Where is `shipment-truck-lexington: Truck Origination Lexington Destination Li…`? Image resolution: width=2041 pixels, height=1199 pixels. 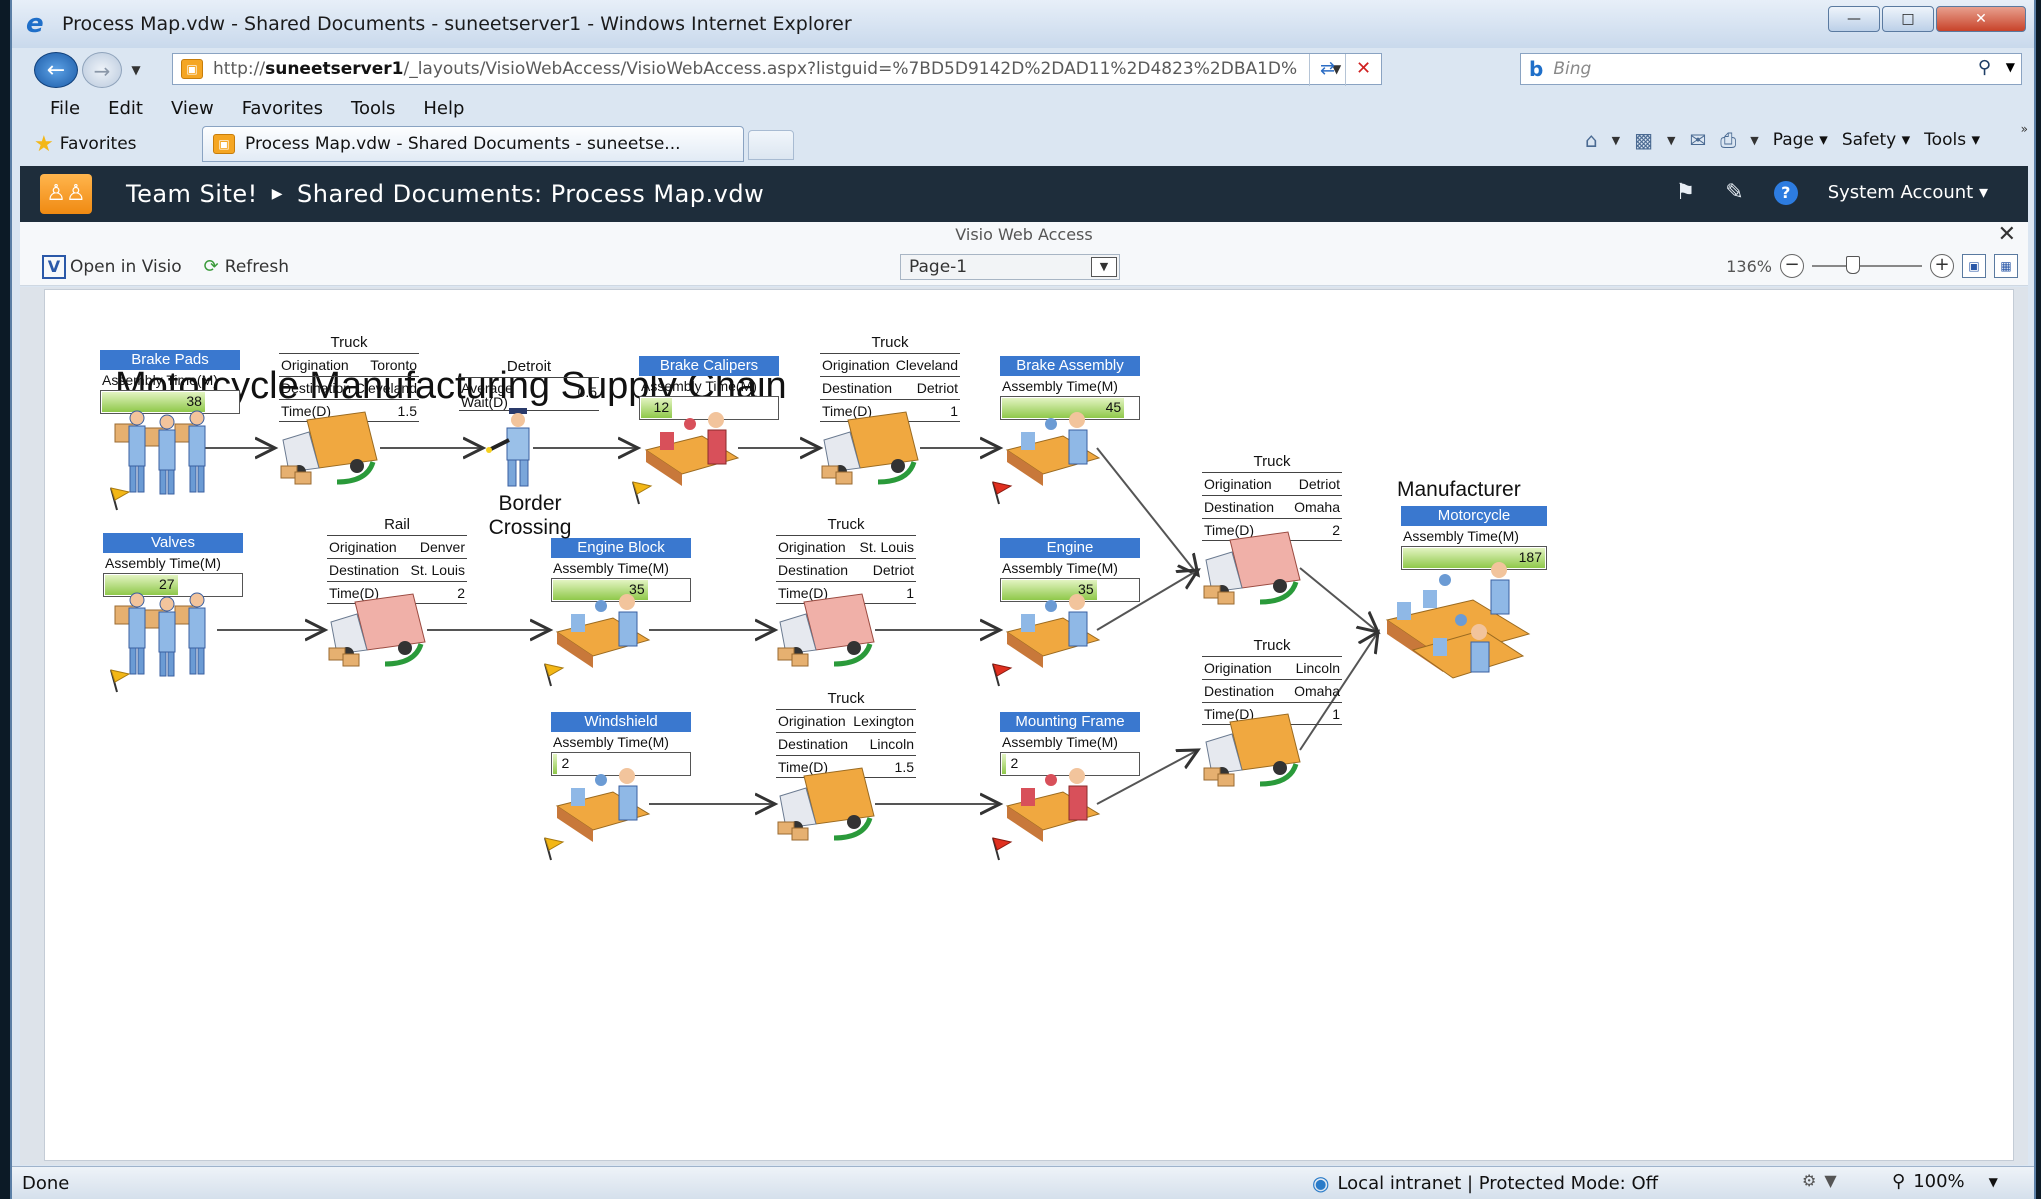
shipment-truck-lexington: Truck Origination Lexington Destination Li… is located at coordinates (846, 734).